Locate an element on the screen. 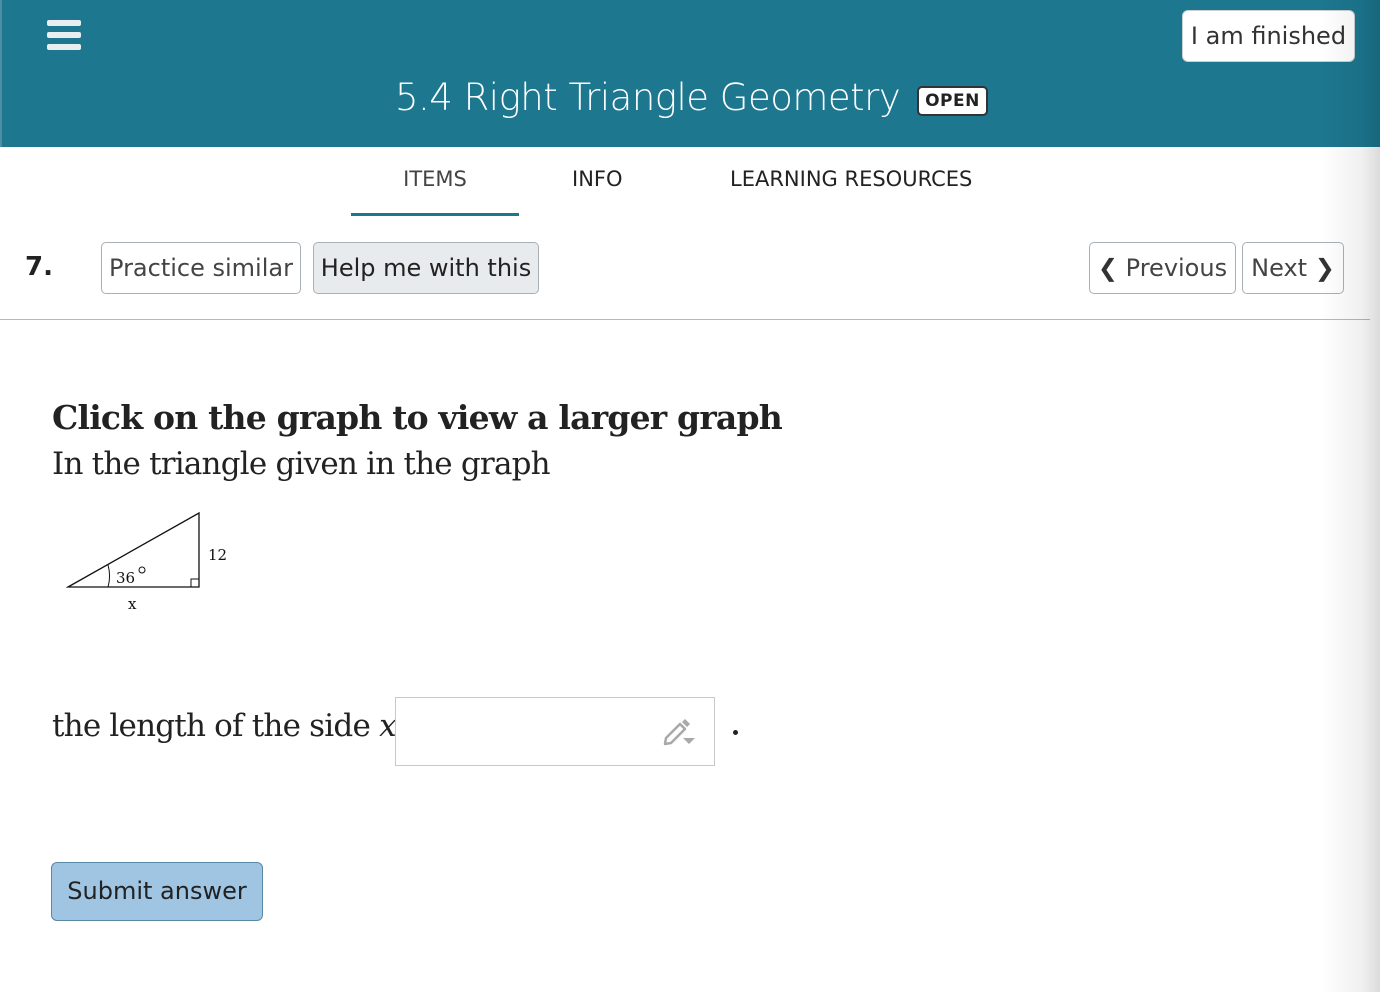 This screenshot has height=992, width=1380. triangle-graph: 36 12 x is located at coordinates (150, 560).